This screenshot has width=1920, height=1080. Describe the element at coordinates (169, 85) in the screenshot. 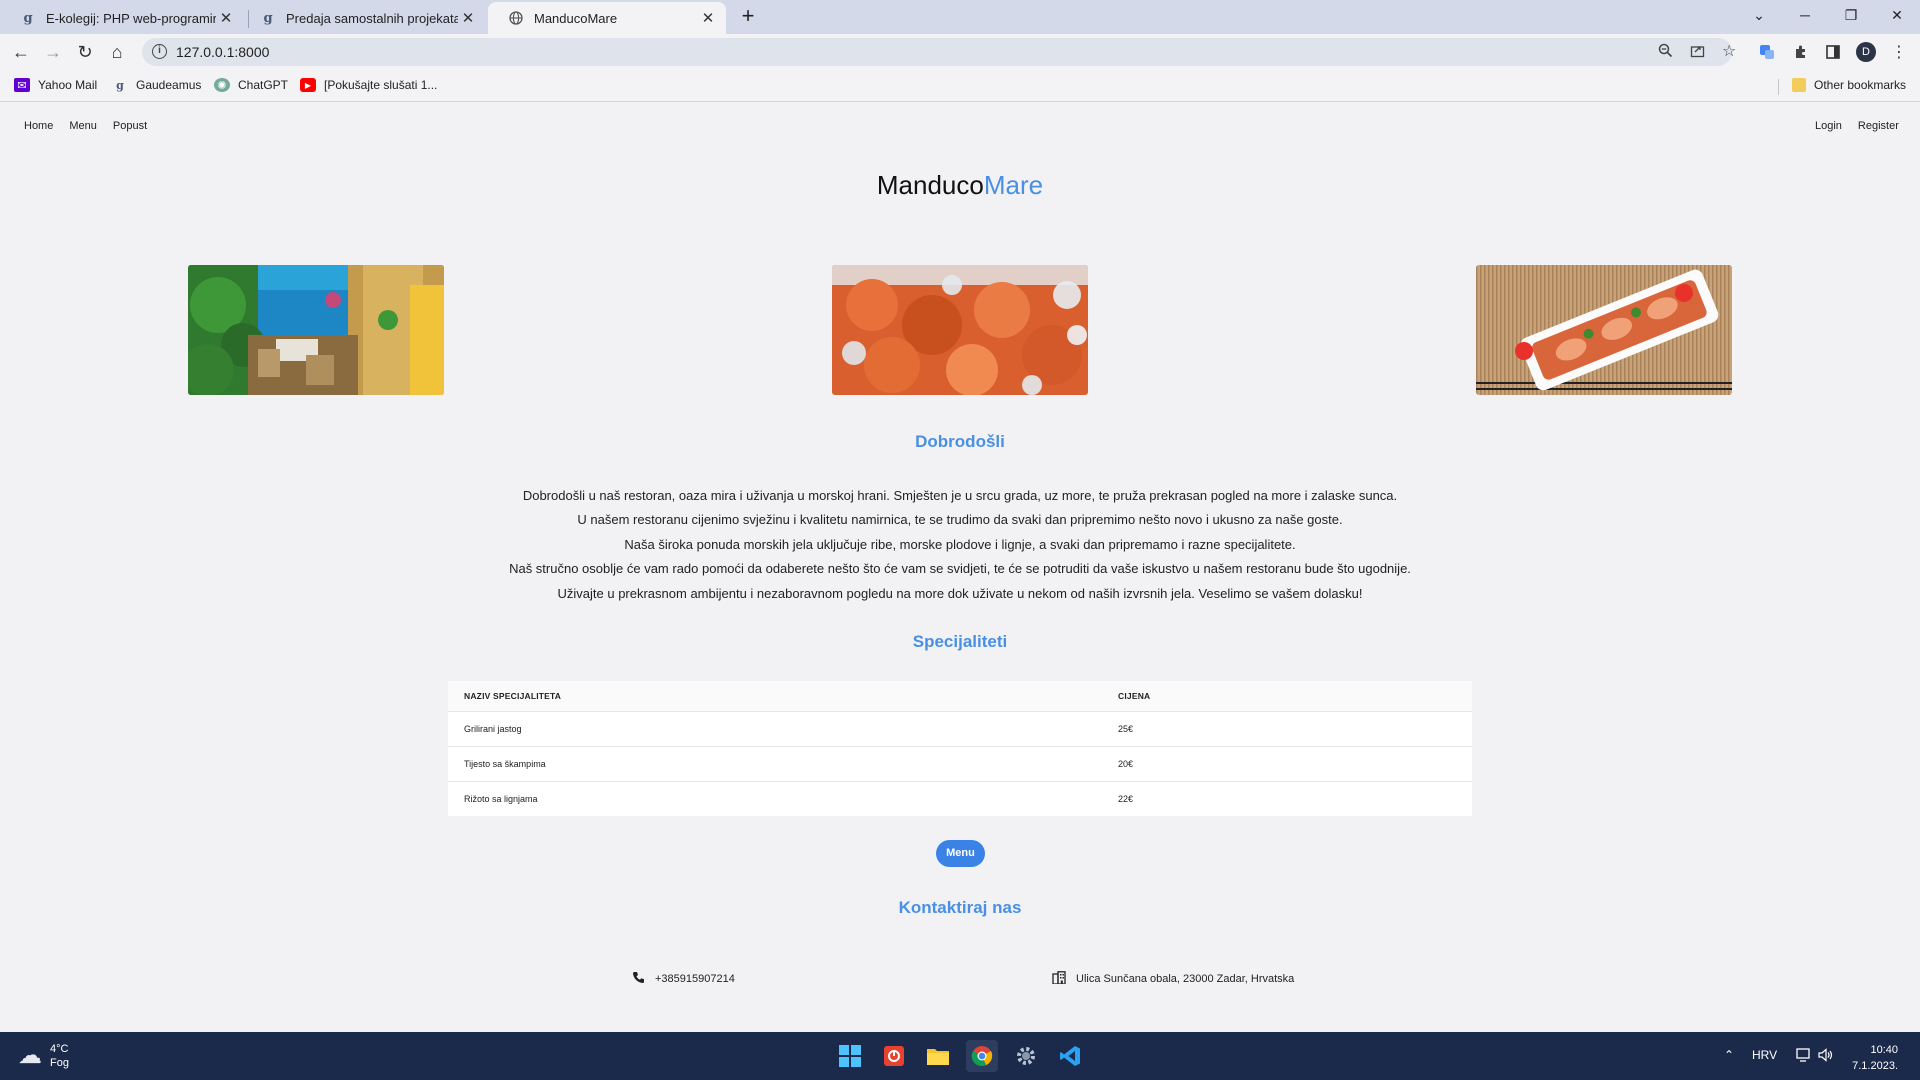

I see `bookmark-label: Gaudeamus` at that location.